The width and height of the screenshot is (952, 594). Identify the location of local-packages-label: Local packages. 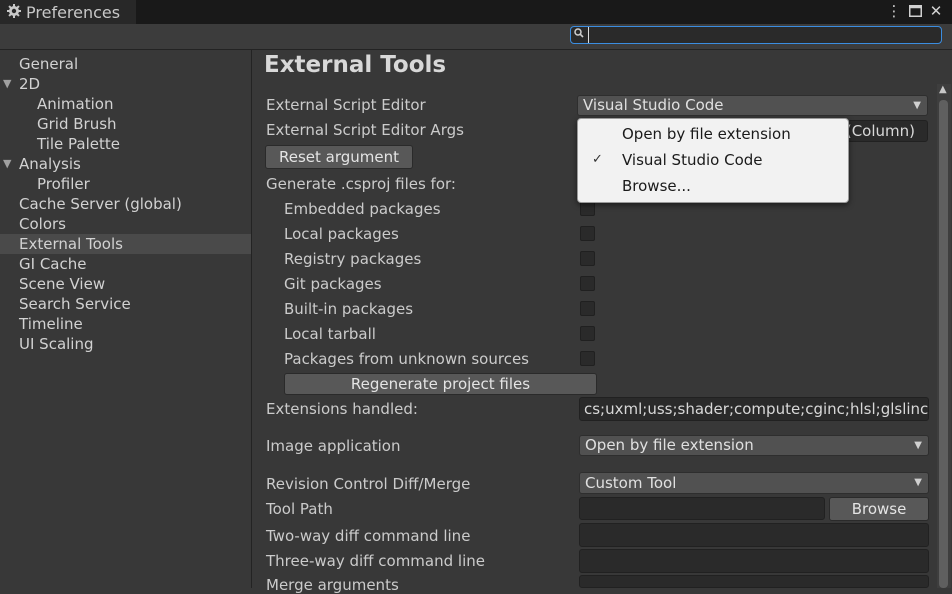
(341, 234).